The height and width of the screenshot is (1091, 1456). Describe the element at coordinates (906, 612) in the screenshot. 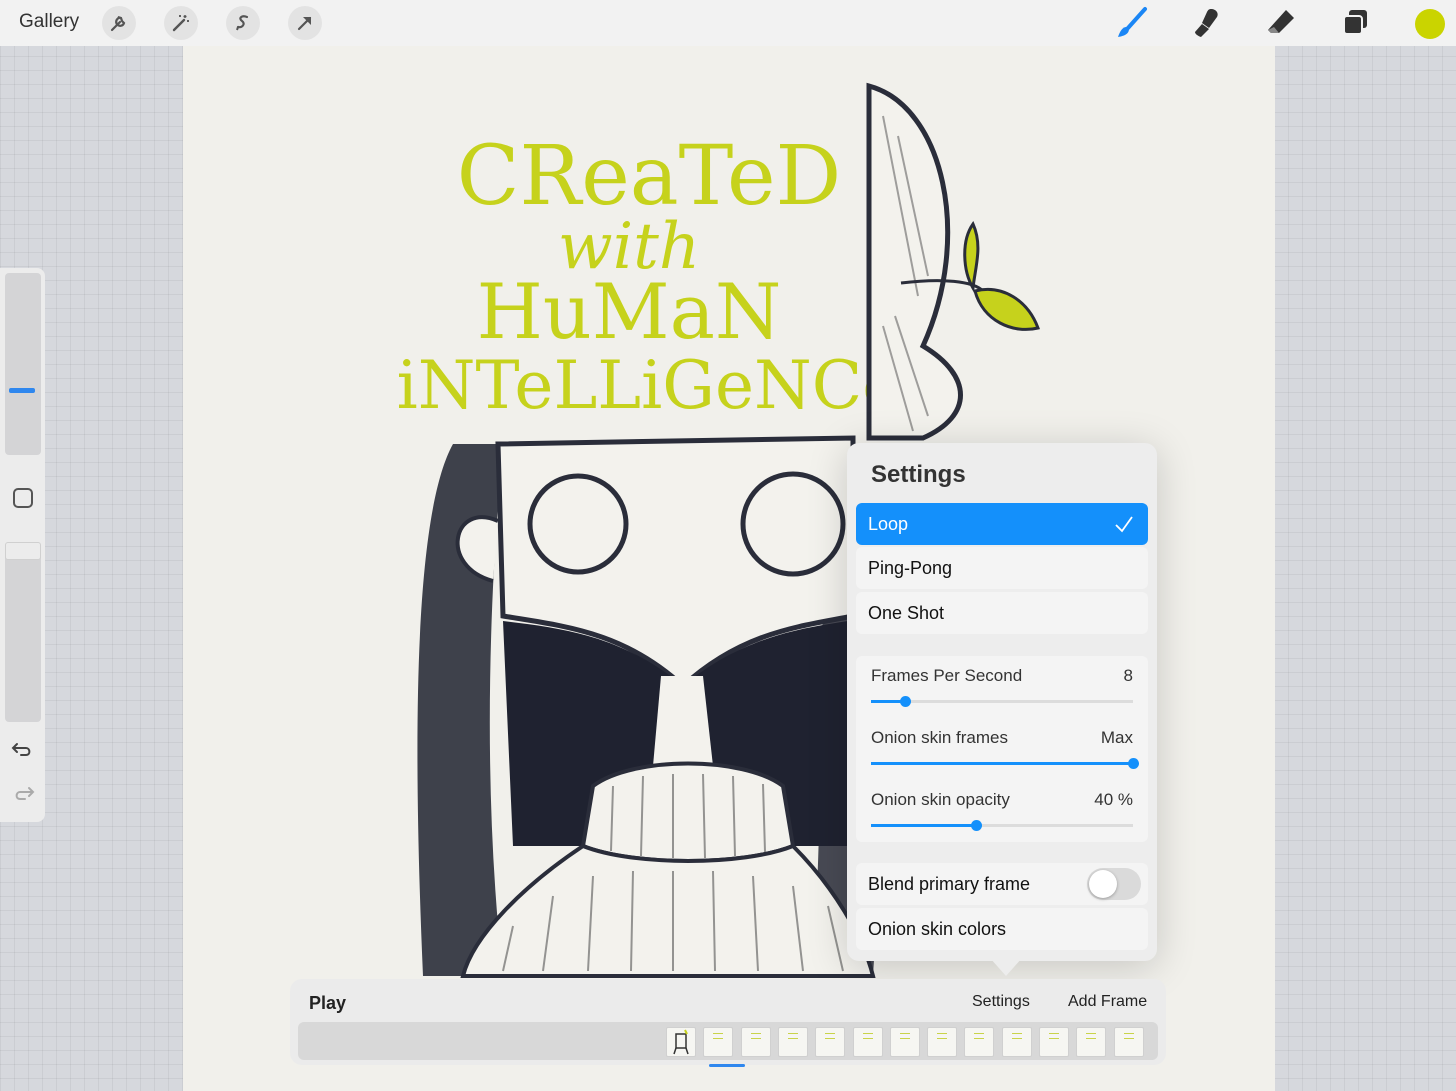

I see `option-one-shot-label: One Shot` at that location.